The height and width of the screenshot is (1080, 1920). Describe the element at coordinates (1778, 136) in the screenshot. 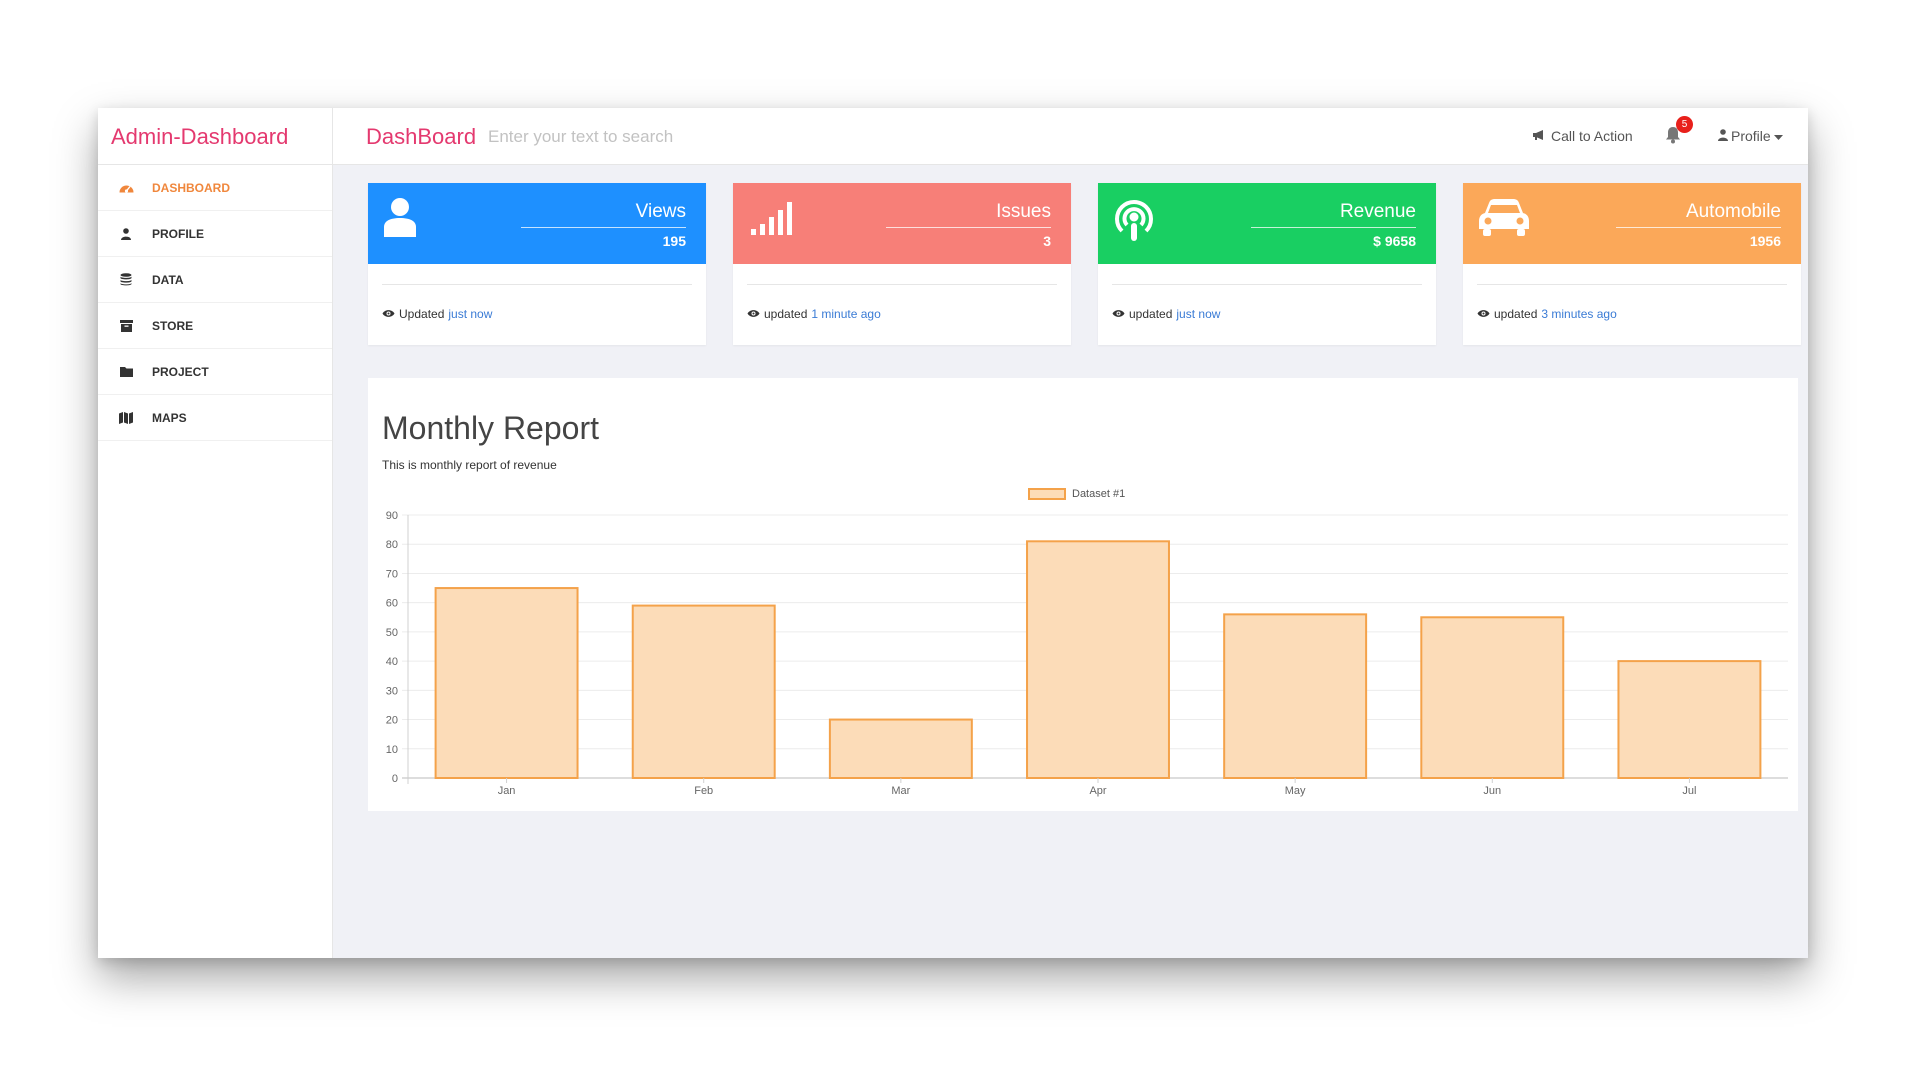

I see `caret-down-icon` at that location.